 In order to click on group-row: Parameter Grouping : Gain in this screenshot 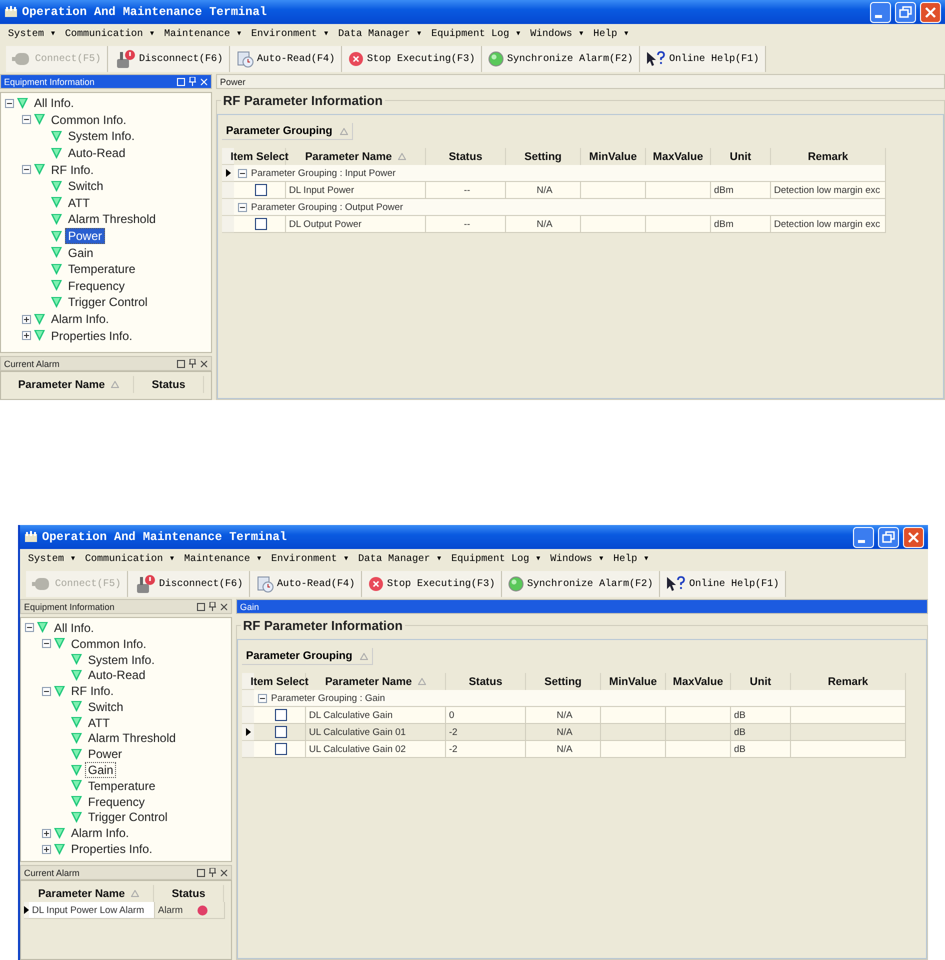, I will do `click(580, 698)`.